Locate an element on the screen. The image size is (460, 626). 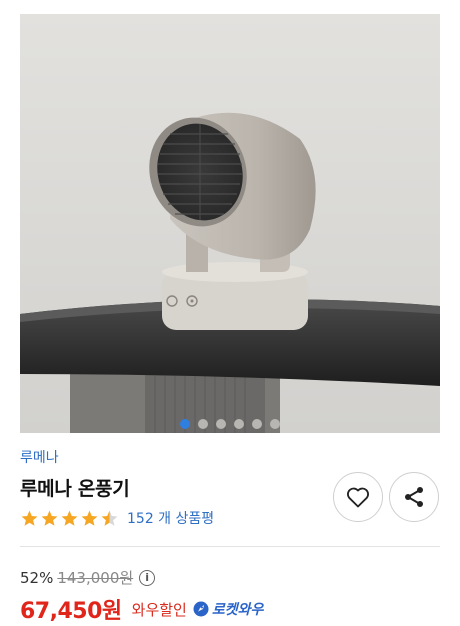
price-row: 67,450원 와우할인 로켓와우 is located at coordinates (141, 609).